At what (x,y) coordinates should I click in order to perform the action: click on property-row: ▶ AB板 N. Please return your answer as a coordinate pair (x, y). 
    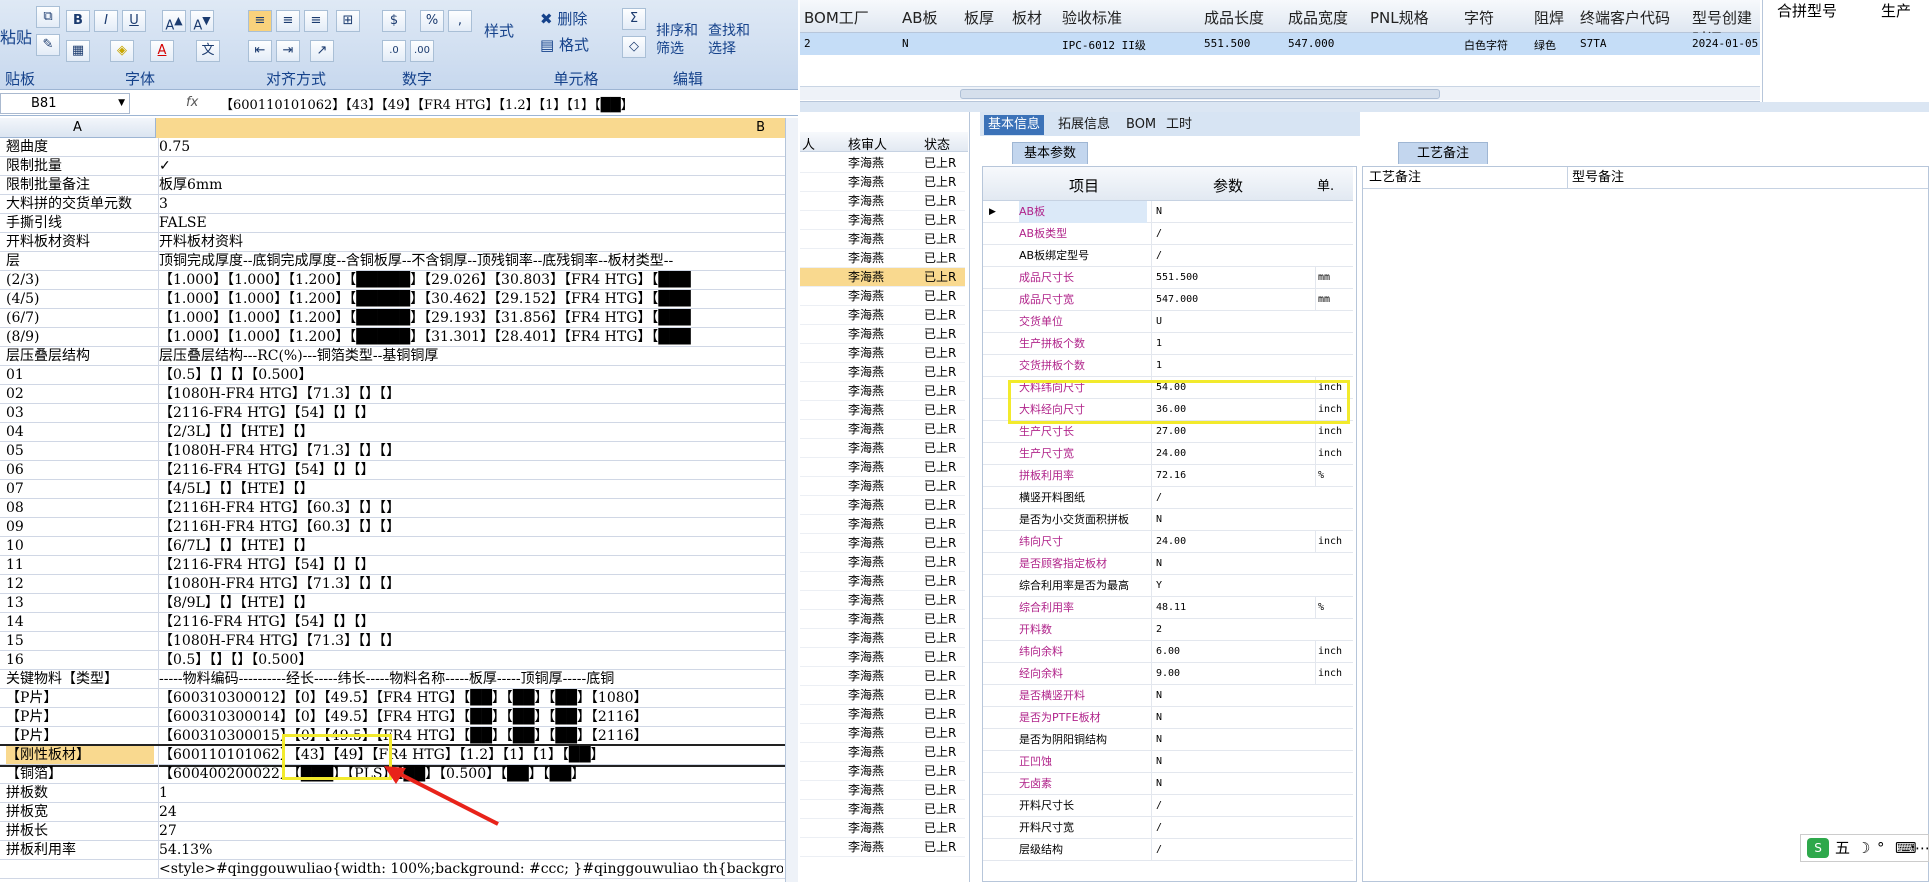
    Looking at the image, I should click on (1168, 212).